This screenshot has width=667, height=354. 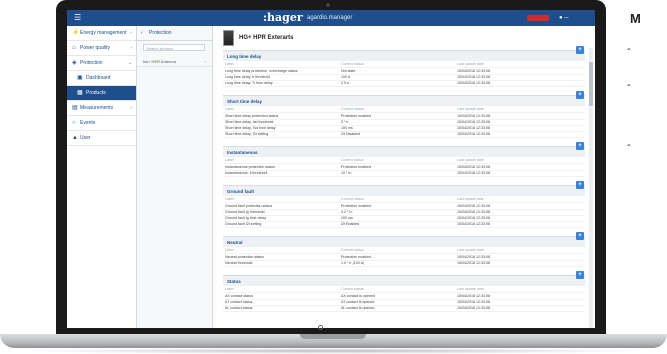 What do you see at coordinates (159, 61) in the screenshot?
I see `subnav-item-label: hw+ HPR Antenna` at bounding box center [159, 61].